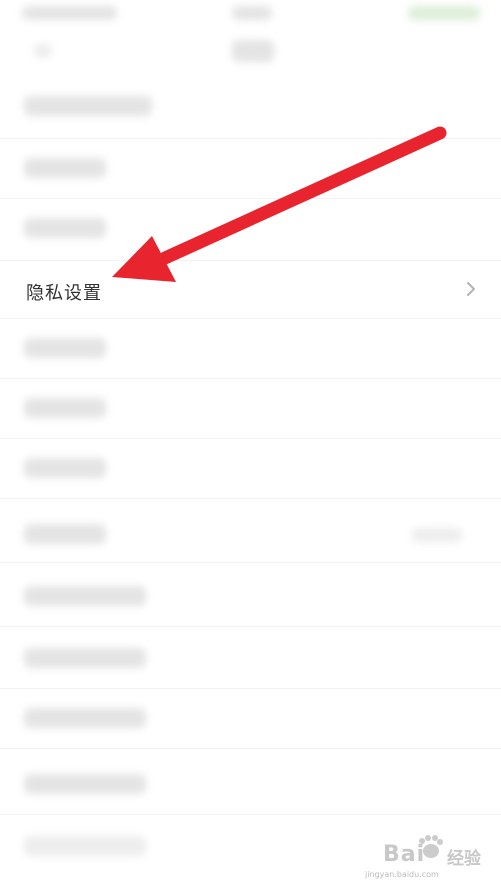 The image size is (501, 890). I want to click on blurred-value, so click(437, 535).